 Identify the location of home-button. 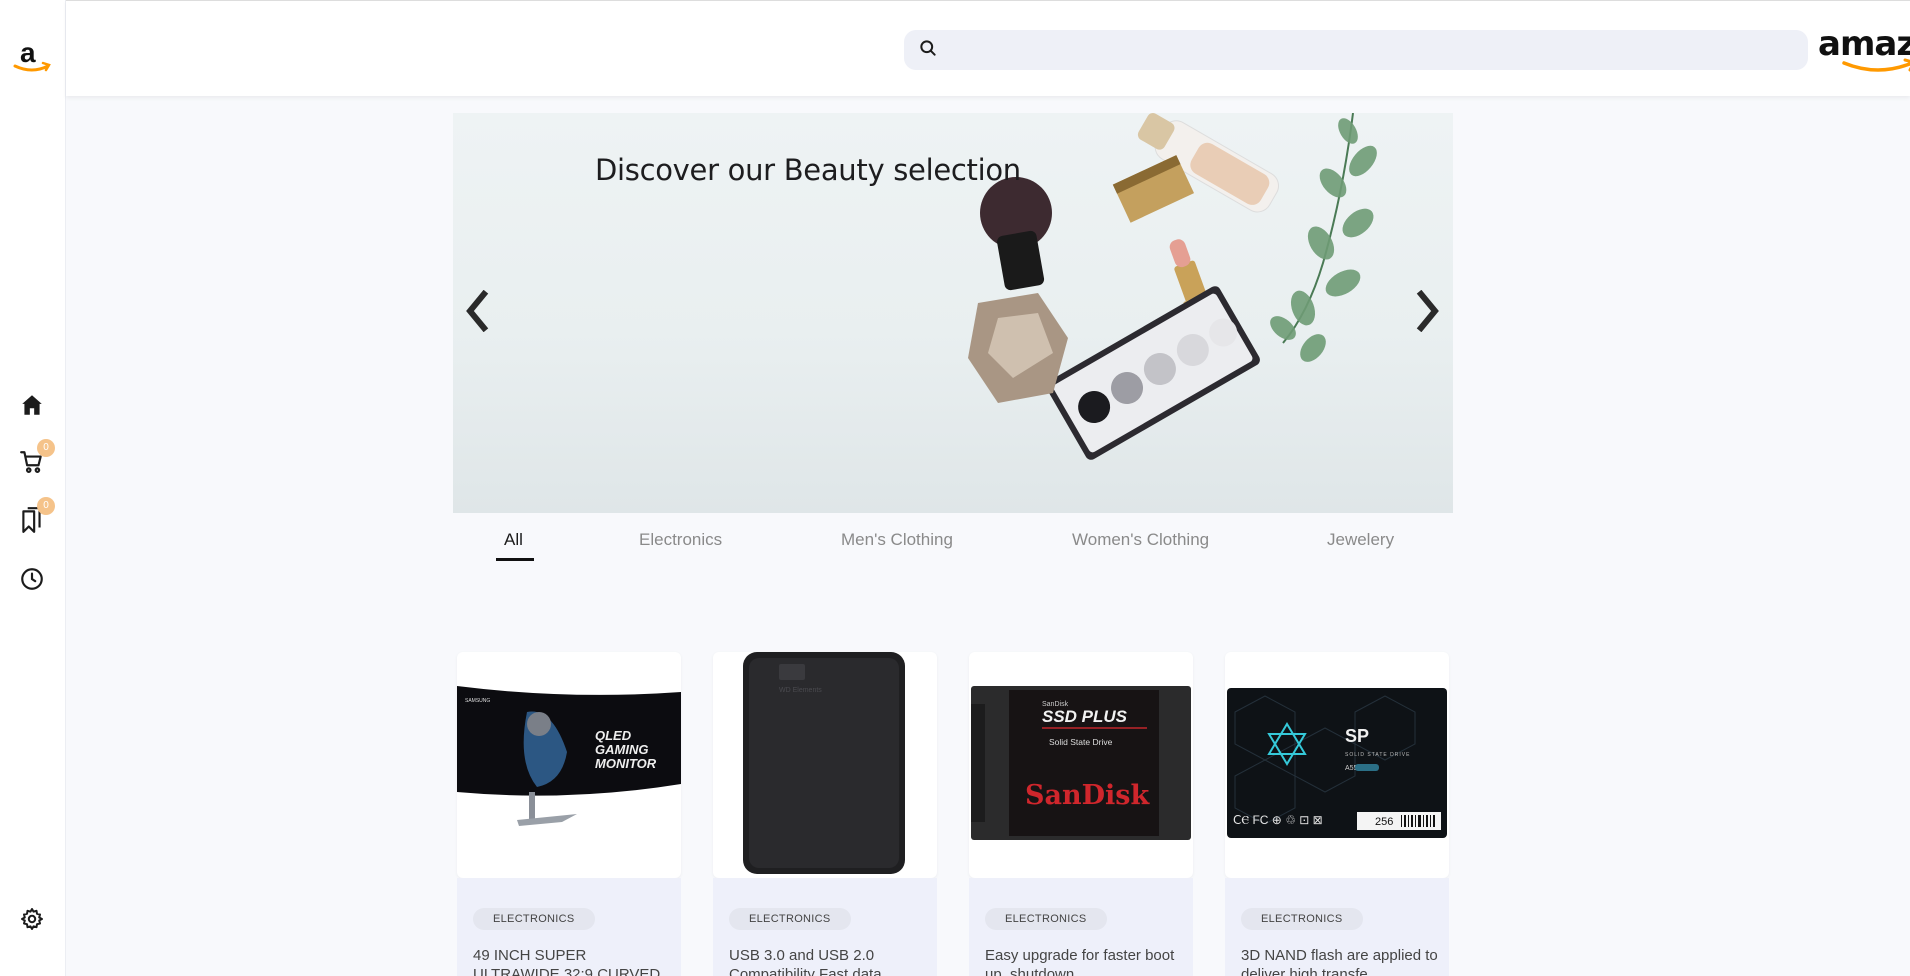
(32, 407).